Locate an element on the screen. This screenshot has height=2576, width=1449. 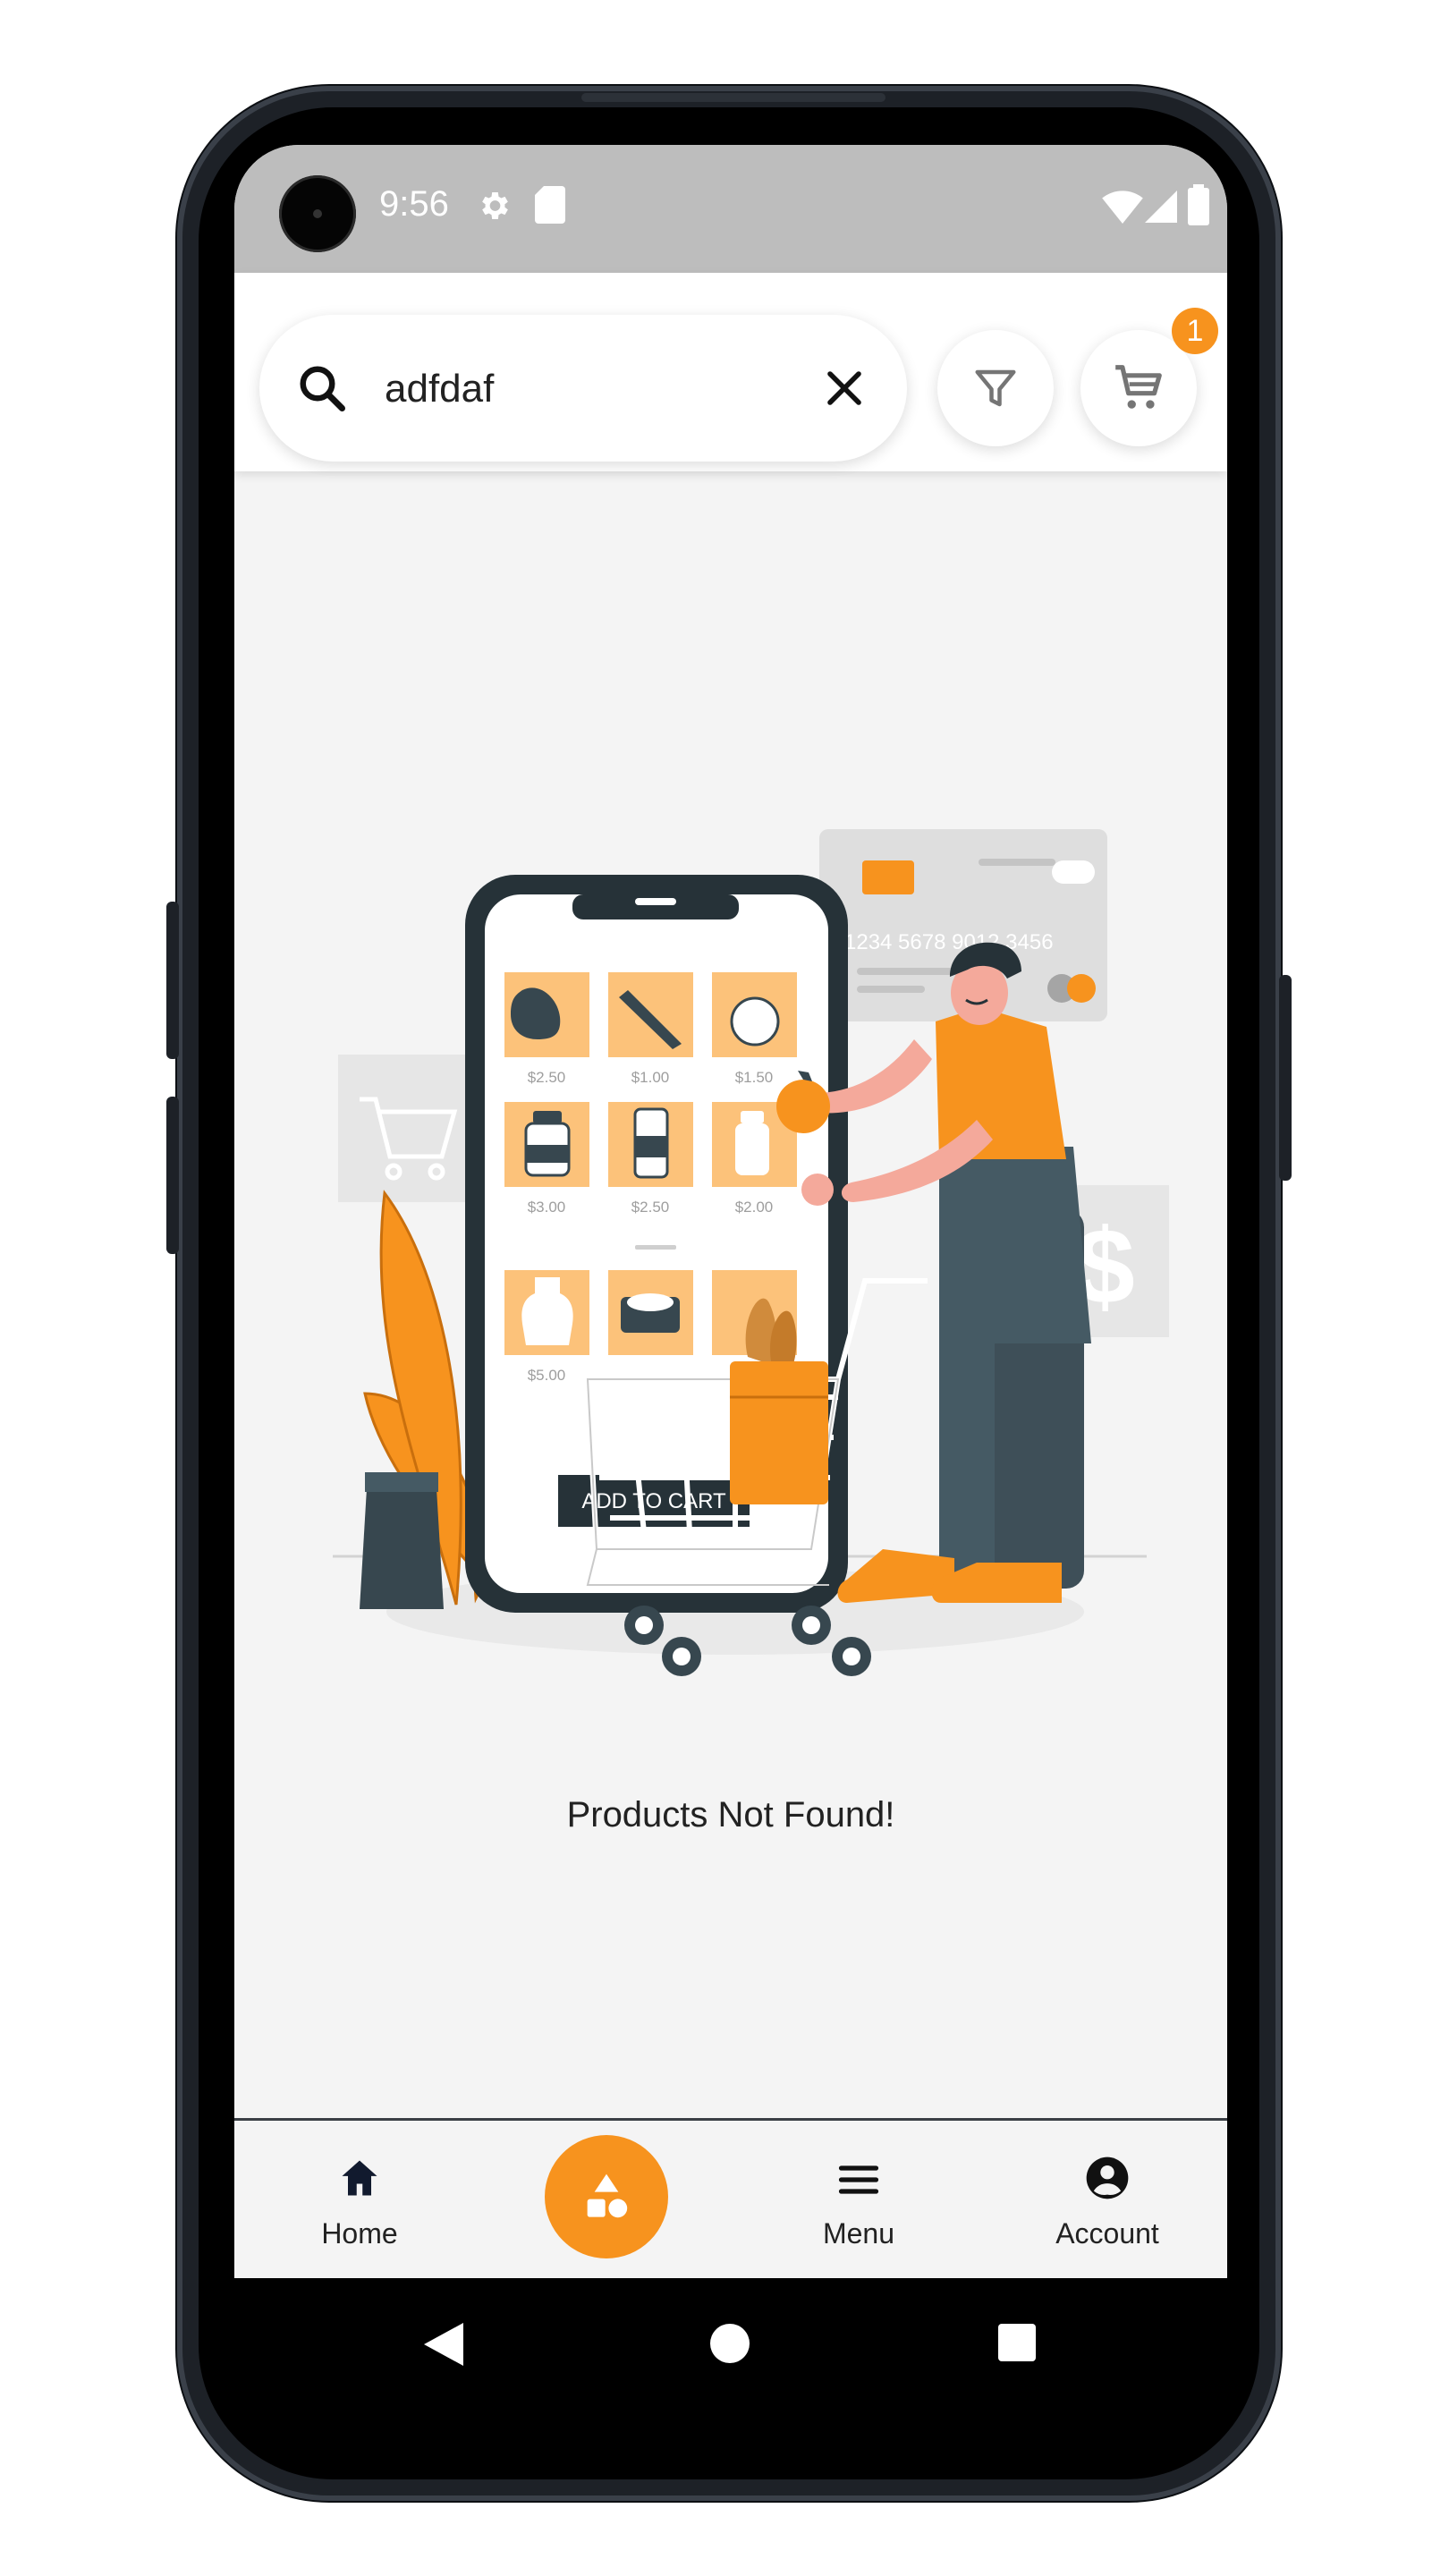
nav-label-home: Home is located at coordinates (359, 2233).